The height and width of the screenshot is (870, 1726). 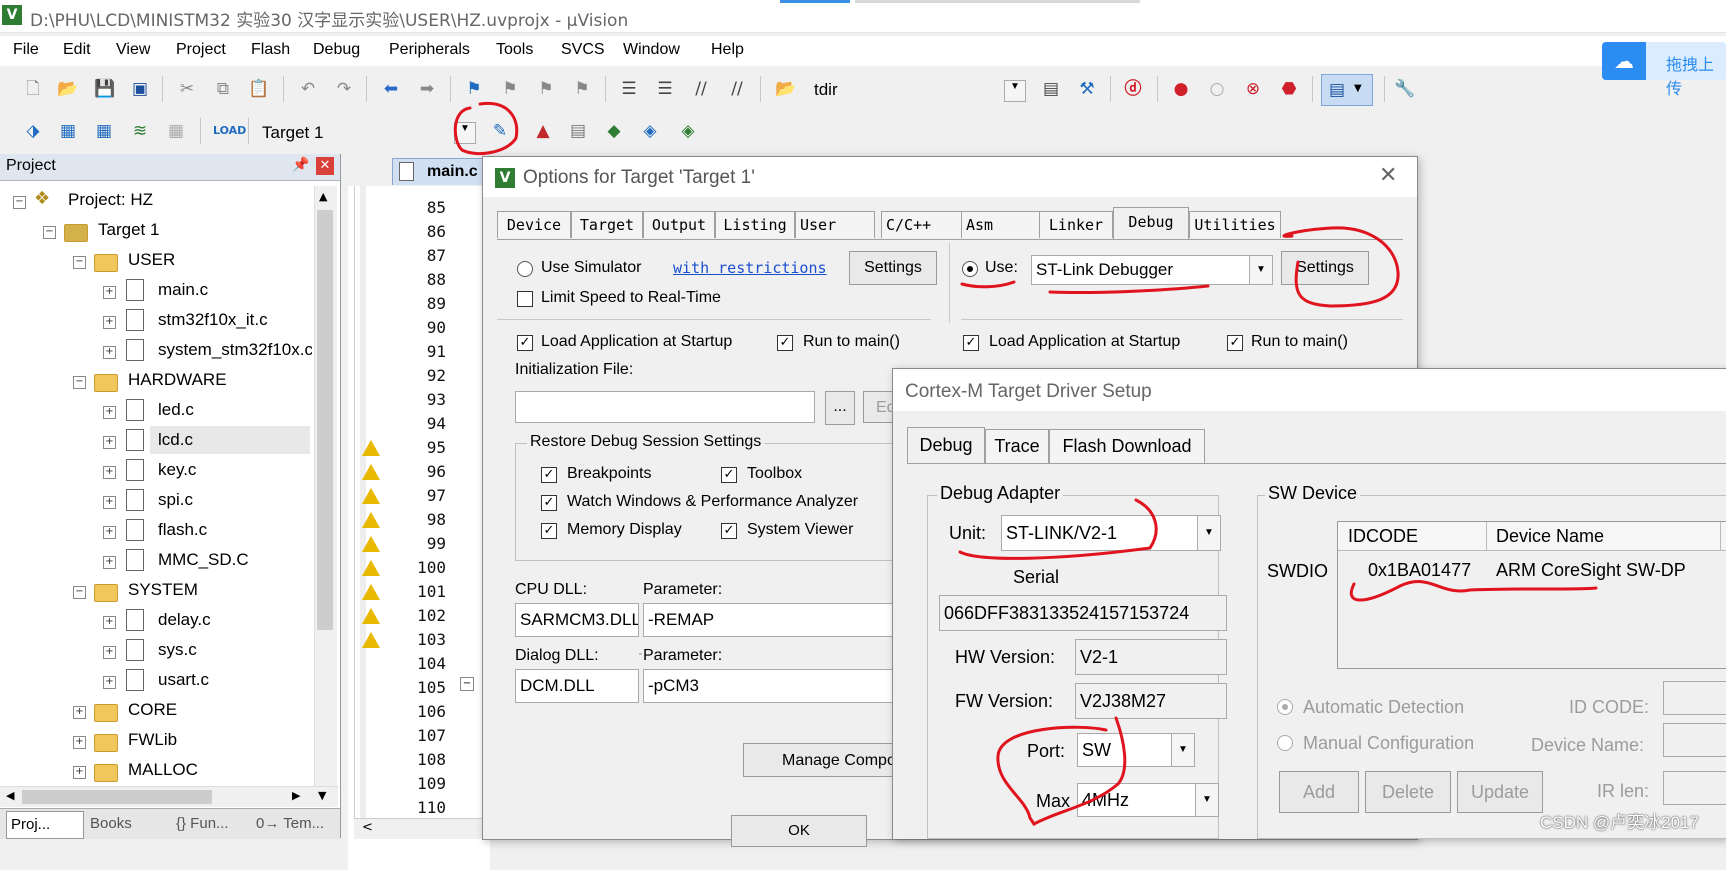 I want to click on close-icon: ✕, so click(x=1388, y=175).